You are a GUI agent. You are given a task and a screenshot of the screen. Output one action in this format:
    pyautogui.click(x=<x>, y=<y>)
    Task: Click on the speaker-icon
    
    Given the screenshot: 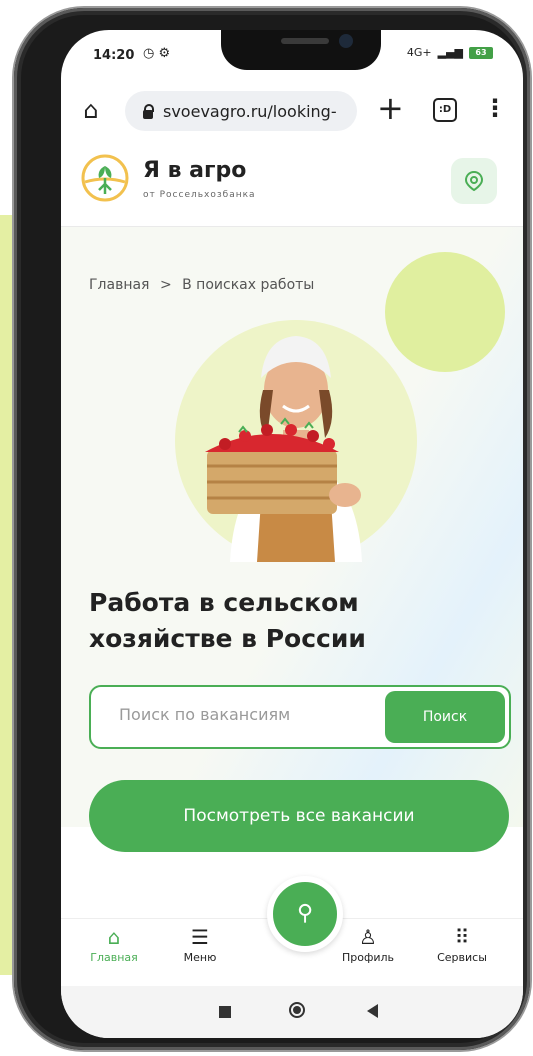 What is the action you would take?
    pyautogui.click(x=305, y=41)
    